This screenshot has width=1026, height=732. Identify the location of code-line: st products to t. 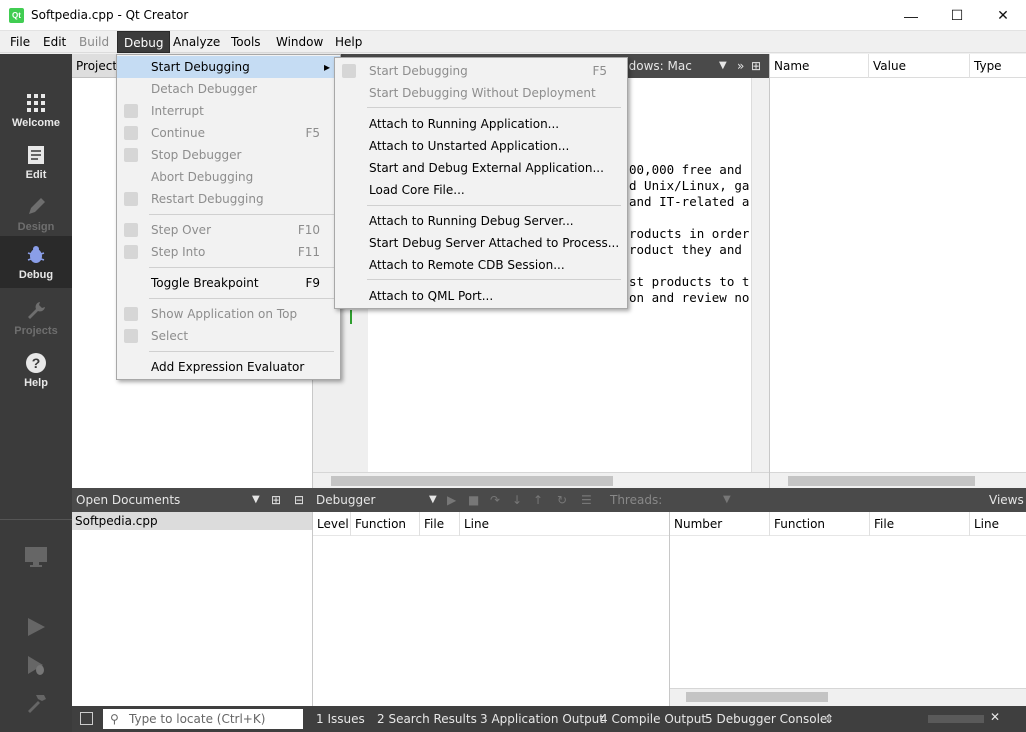
(689, 281).